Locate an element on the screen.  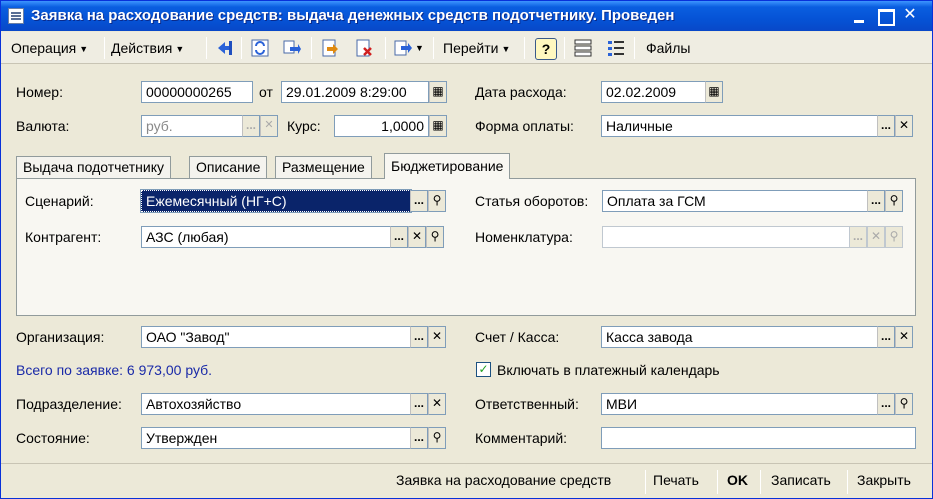
print-button: Печать is located at coordinates (676, 480).